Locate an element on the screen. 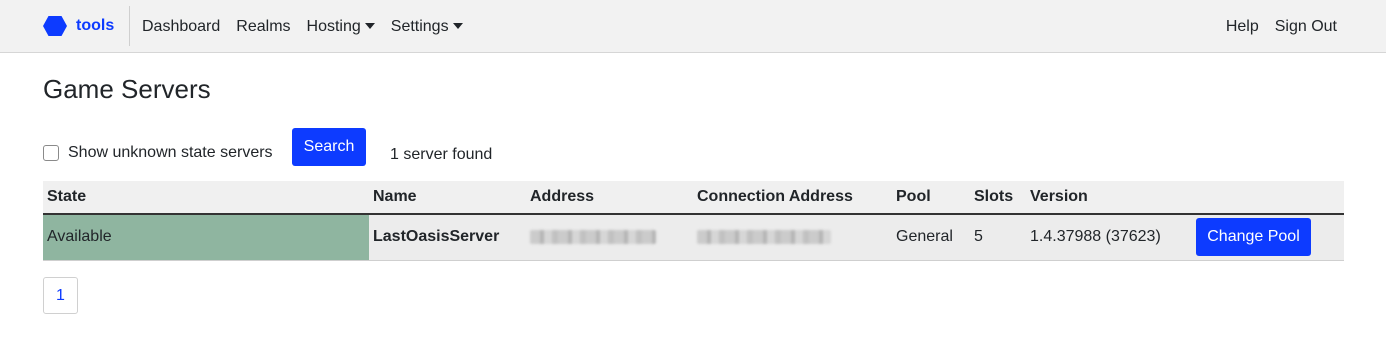  nav-dropdown-settings: Settings is located at coordinates (427, 27).